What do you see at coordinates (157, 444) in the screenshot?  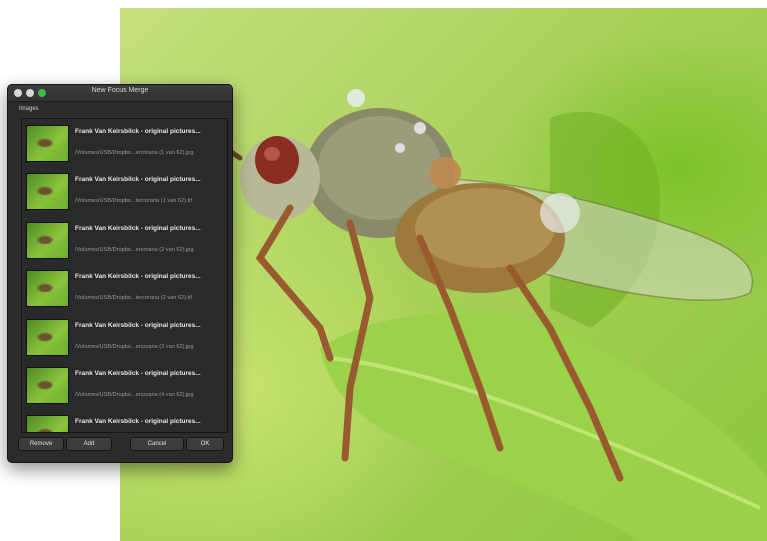 I see `cancel-button: Cancel` at bounding box center [157, 444].